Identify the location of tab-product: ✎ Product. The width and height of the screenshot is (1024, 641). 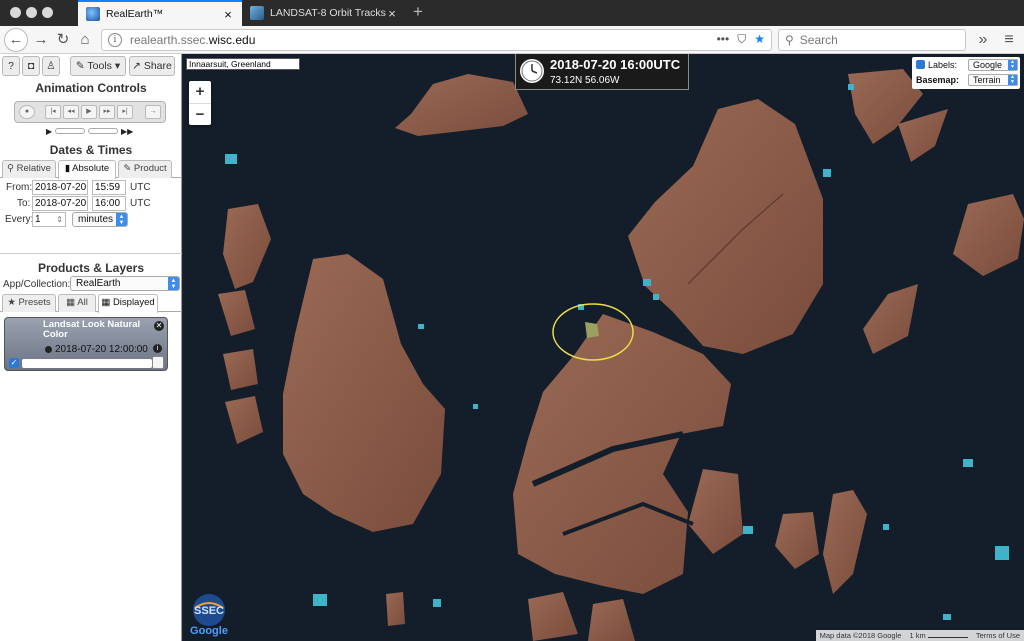
(145, 169).